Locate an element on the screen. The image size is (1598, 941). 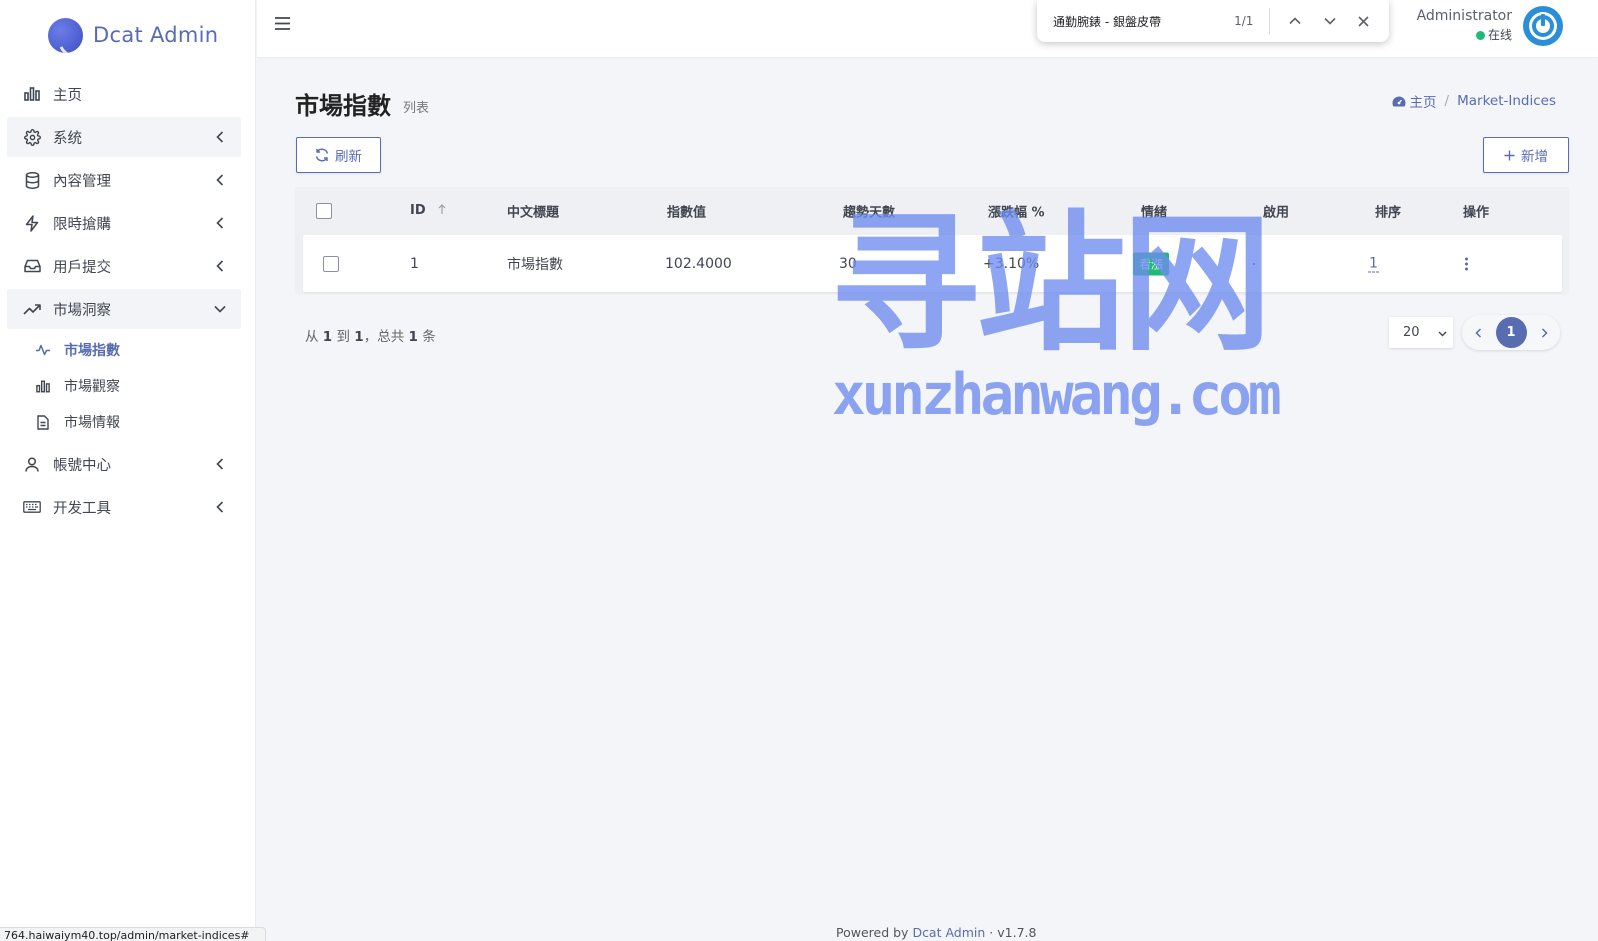
submenu-item-label: 市場觀察 is located at coordinates (92, 387).